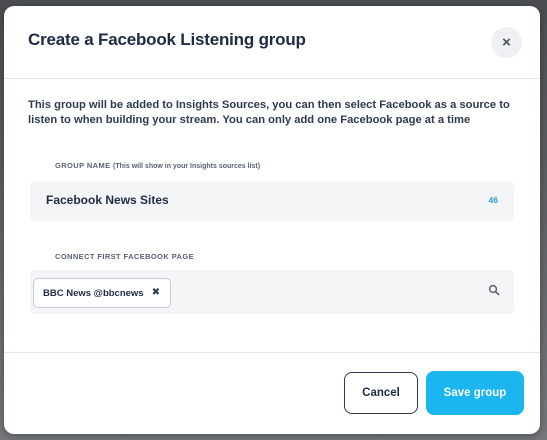 The image size is (547, 440). What do you see at coordinates (381, 393) in the screenshot?
I see `cancel-button: Cancel` at bounding box center [381, 393].